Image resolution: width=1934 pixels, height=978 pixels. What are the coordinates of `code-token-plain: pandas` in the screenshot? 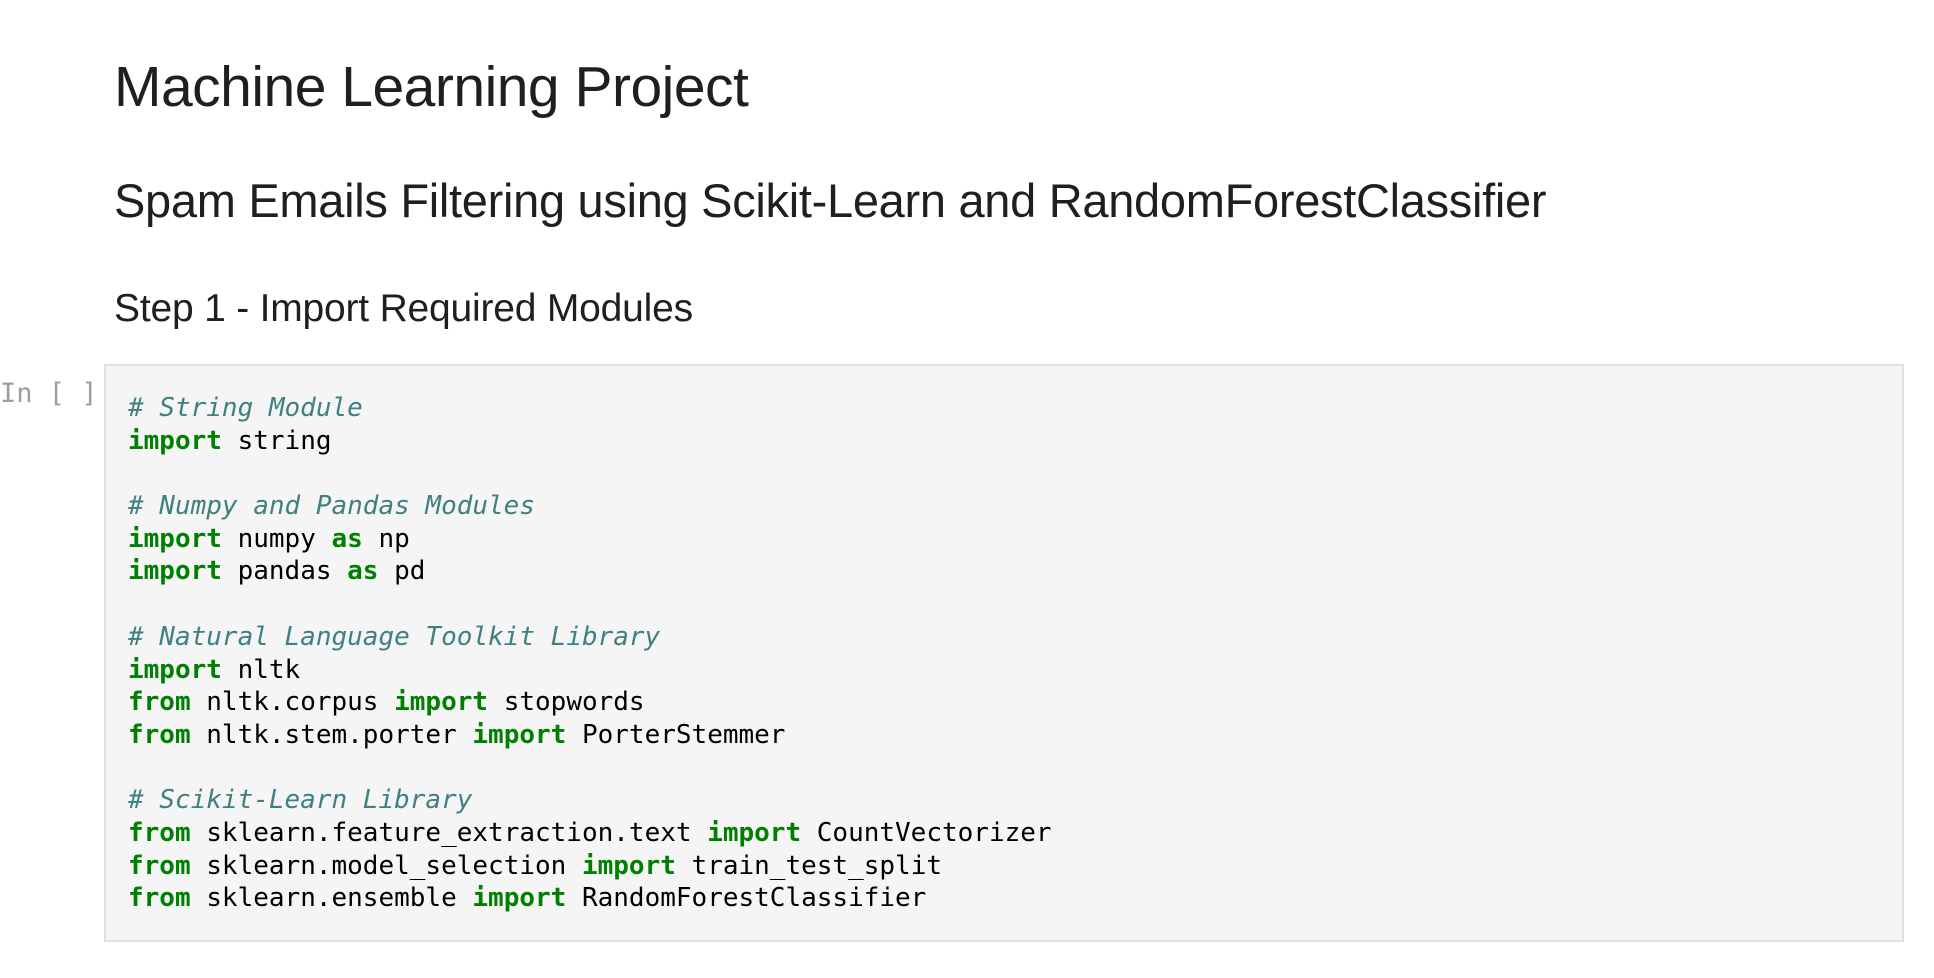 It's located at (284, 571).